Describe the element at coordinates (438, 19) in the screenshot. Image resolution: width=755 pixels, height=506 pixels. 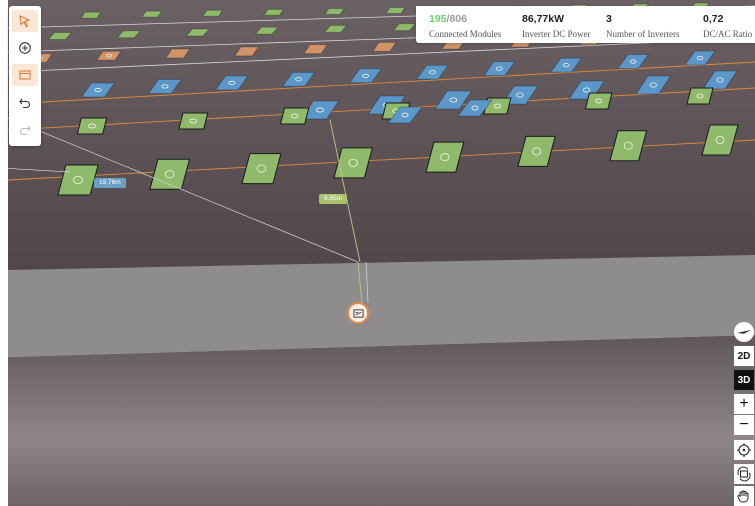
I see `connected-modules-count: 195` at that location.